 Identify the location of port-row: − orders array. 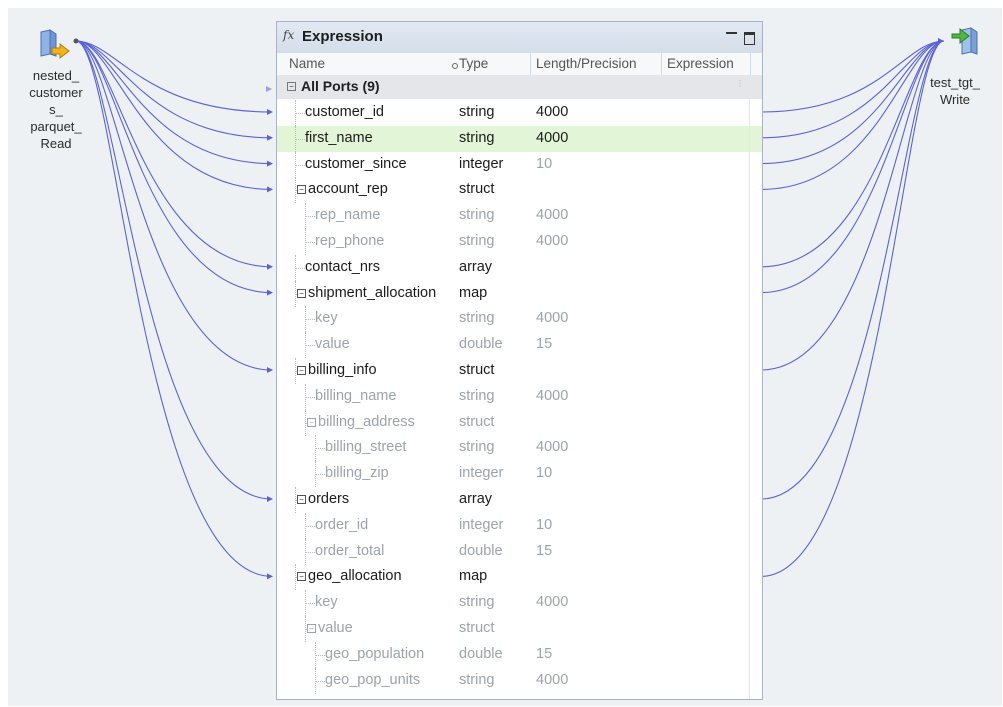
(519, 500).